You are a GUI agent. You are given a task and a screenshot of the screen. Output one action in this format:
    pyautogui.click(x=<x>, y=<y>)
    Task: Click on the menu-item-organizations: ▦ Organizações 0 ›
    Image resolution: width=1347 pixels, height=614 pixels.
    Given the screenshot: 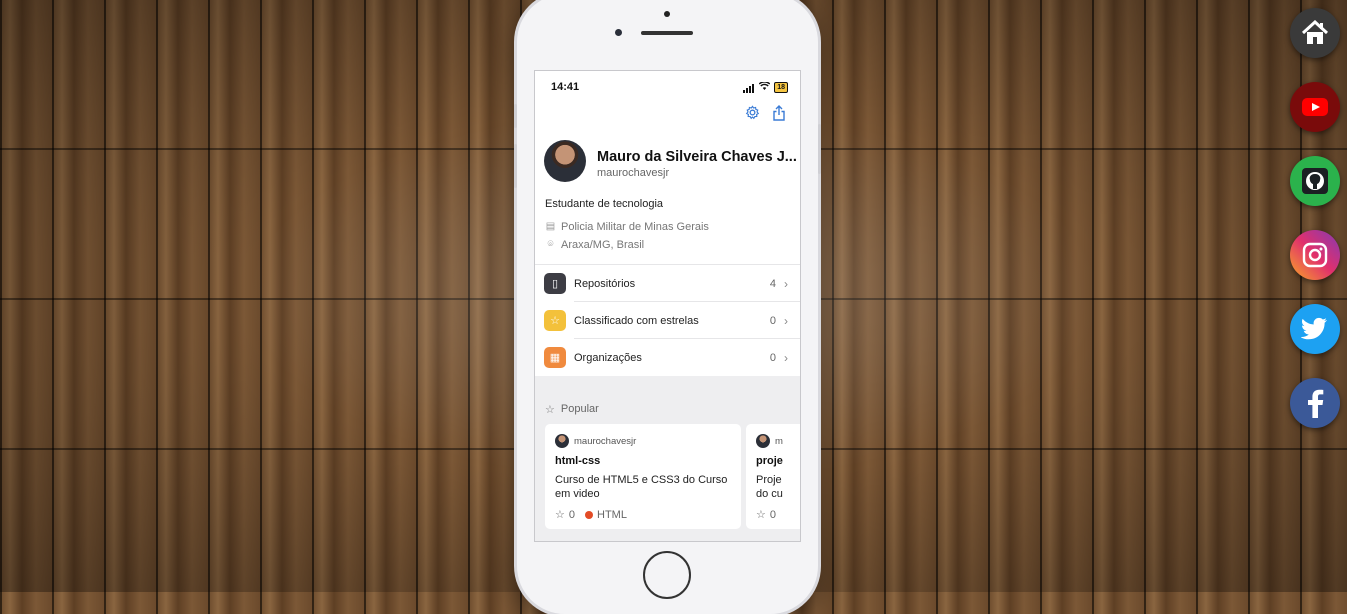 What is the action you would take?
    pyautogui.click(x=667, y=357)
    